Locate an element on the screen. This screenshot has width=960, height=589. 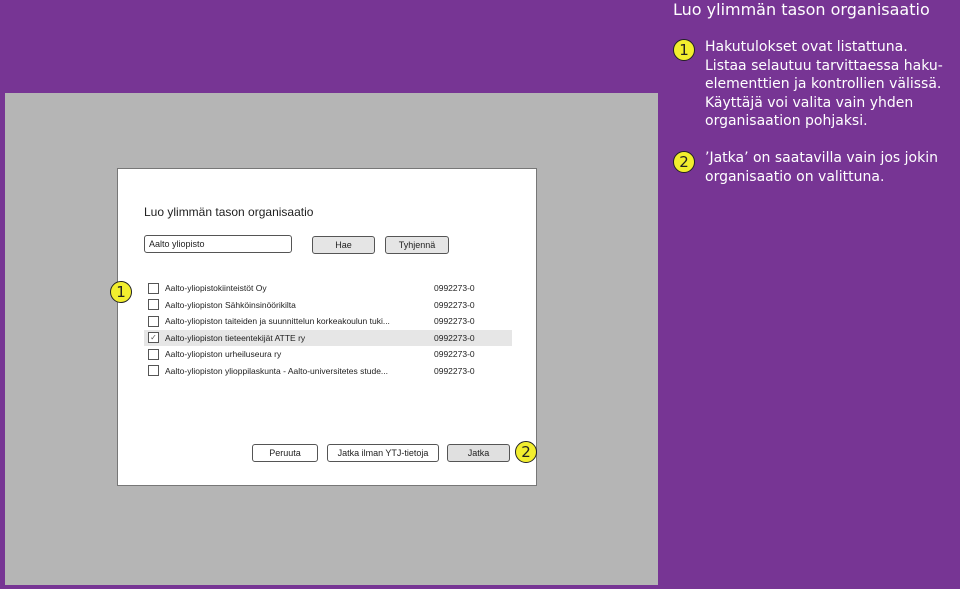
note-line: organisaation pohjaksi. is located at coordinates (786, 121).